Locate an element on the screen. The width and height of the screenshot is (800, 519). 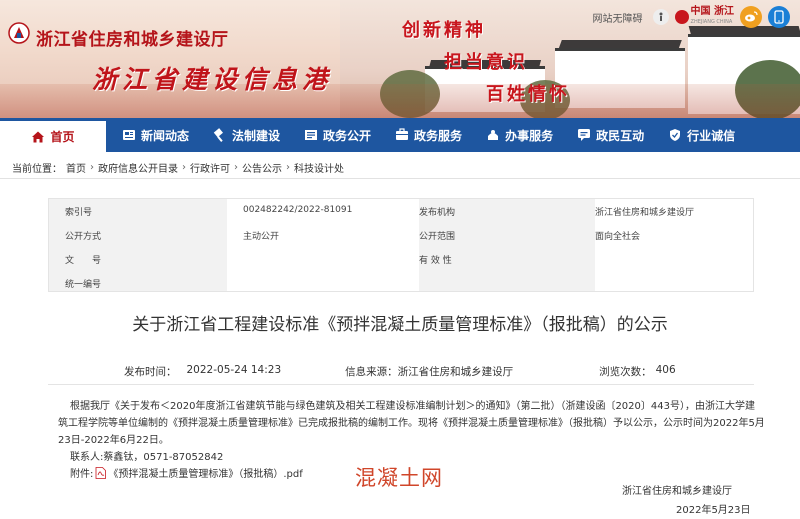
nav-label: 行业诚信 is located at coordinates (711, 135).